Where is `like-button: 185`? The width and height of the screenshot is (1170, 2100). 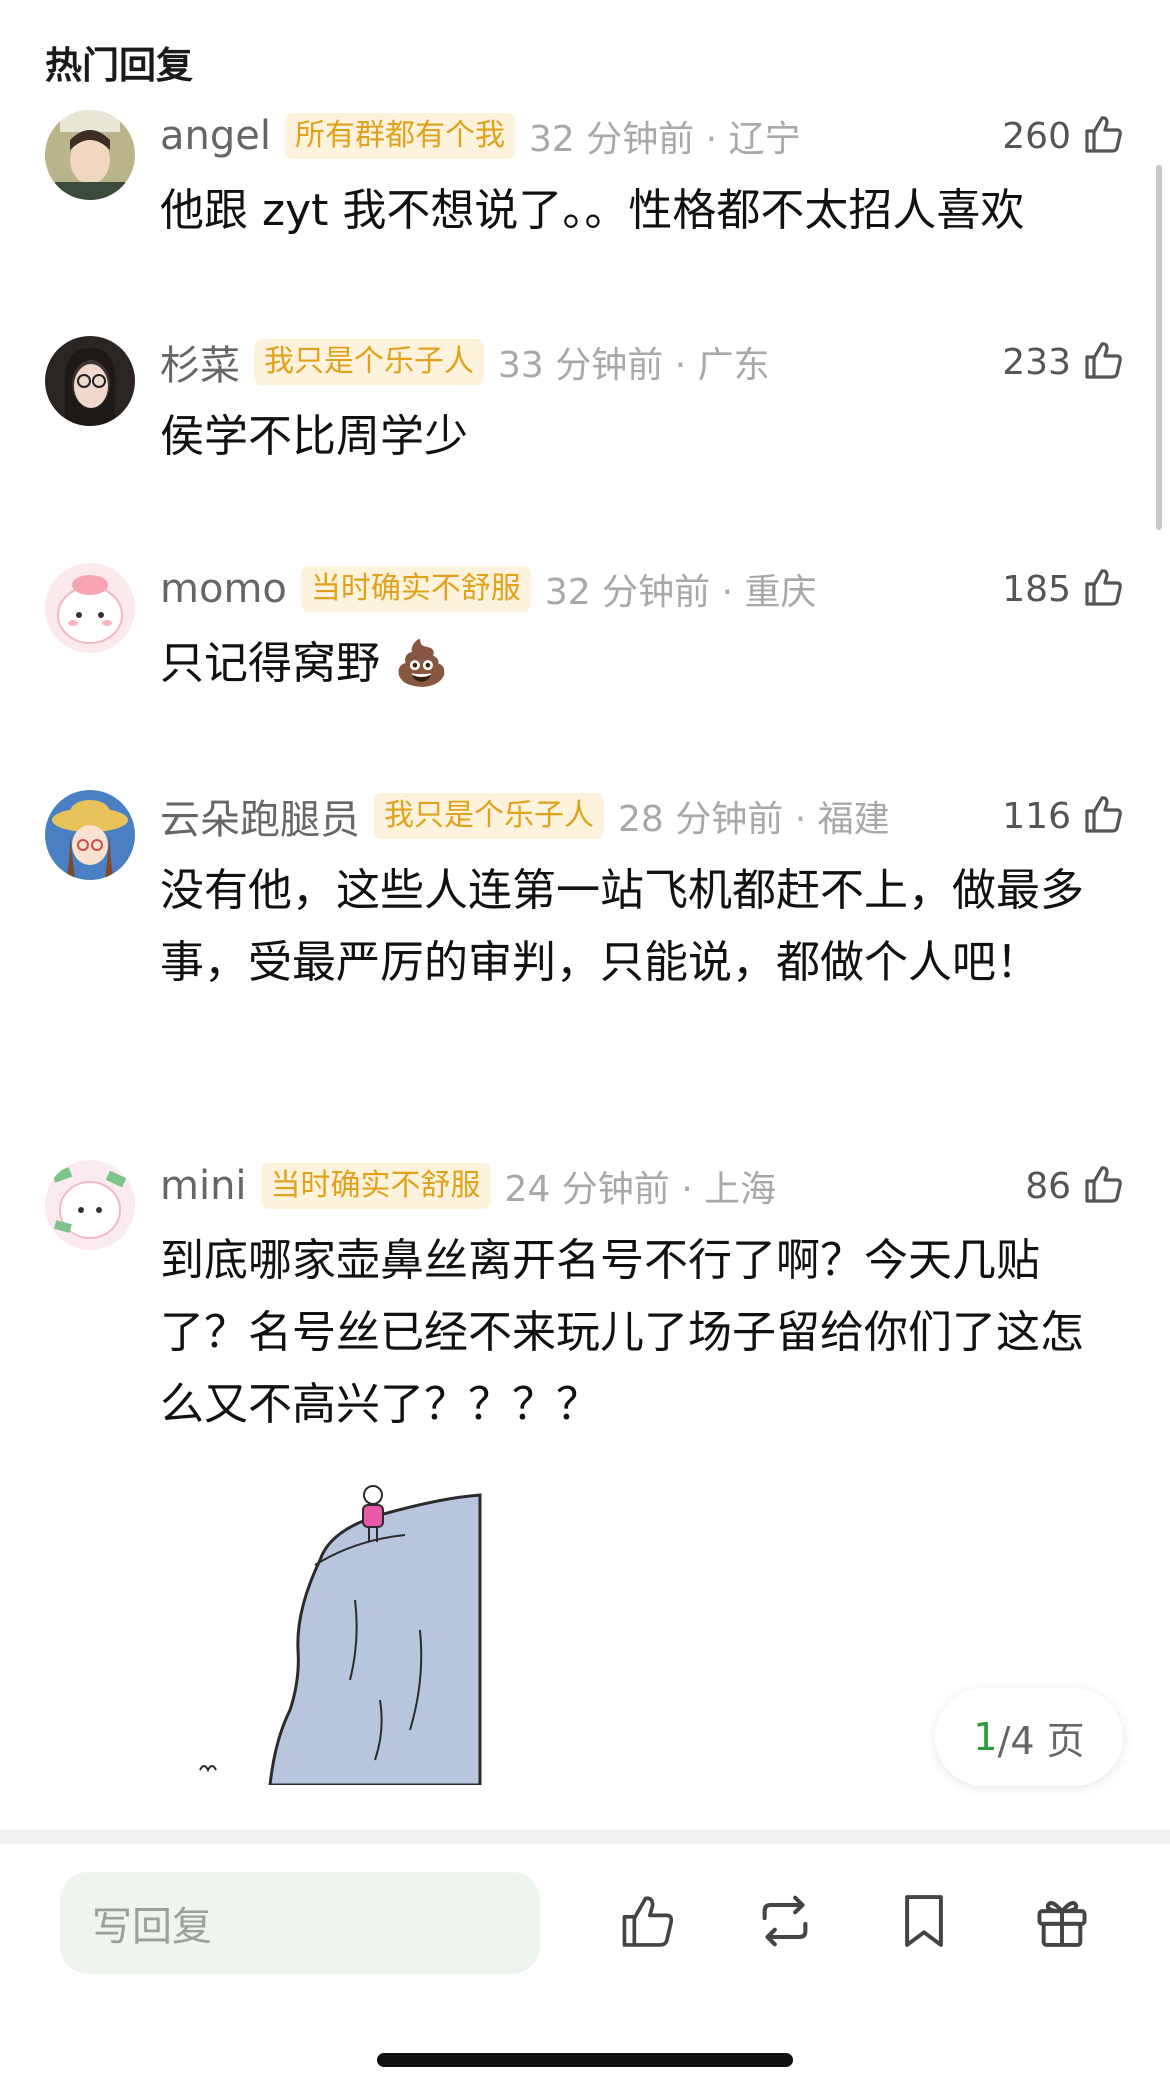 like-button: 185 is located at coordinates (1063, 589).